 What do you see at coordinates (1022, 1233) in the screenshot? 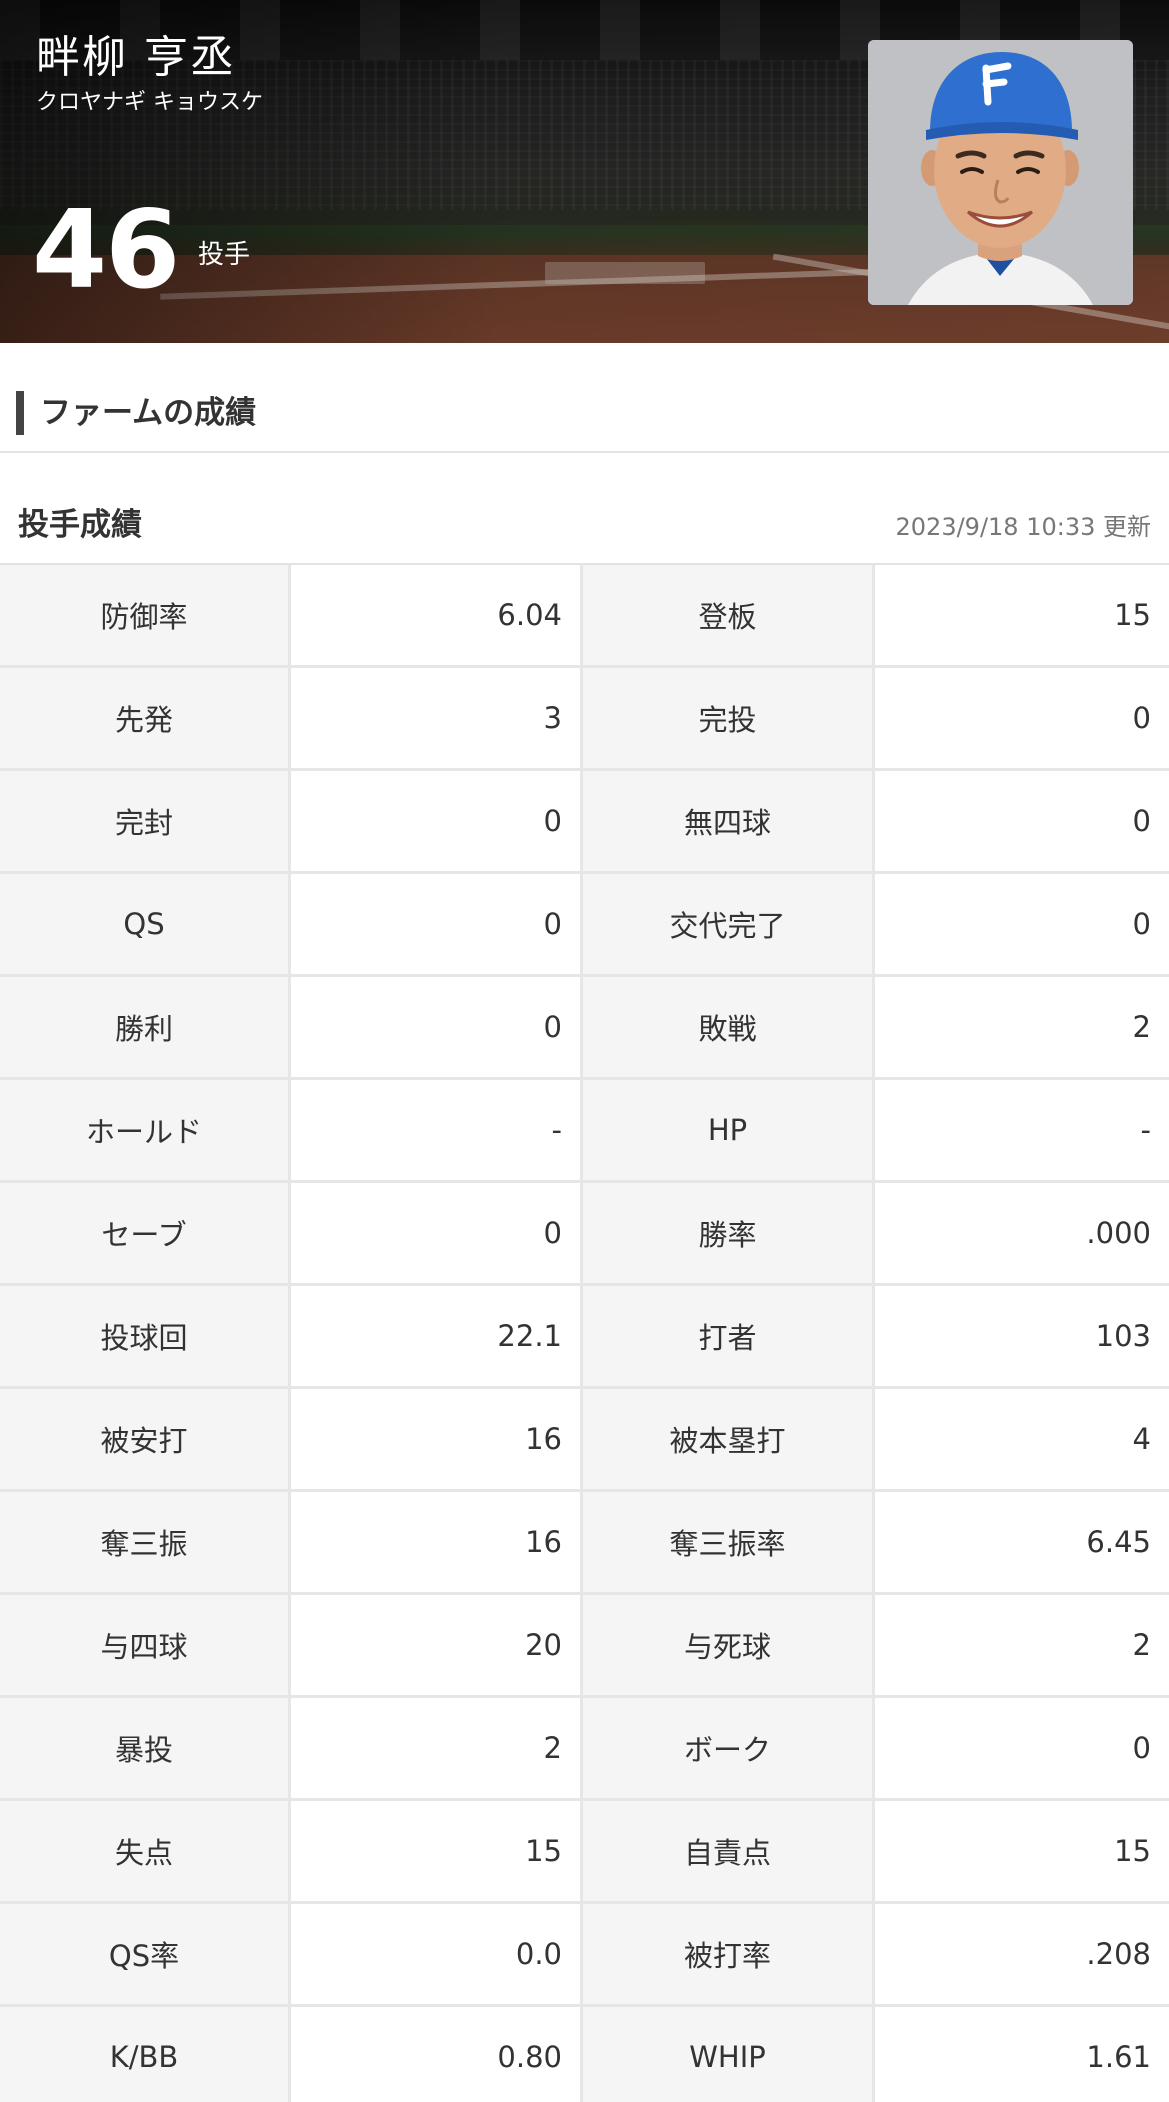
I see `stat-value: .000` at bounding box center [1022, 1233].